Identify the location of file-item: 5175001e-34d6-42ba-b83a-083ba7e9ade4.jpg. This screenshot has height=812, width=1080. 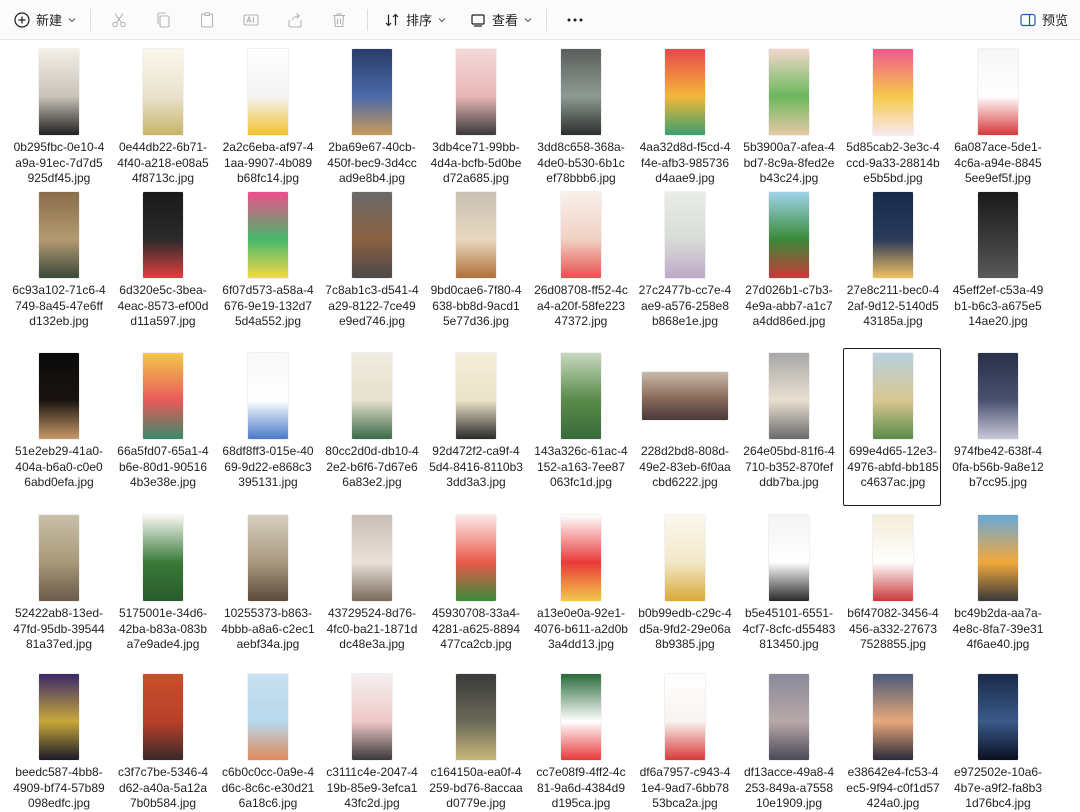
(162, 589).